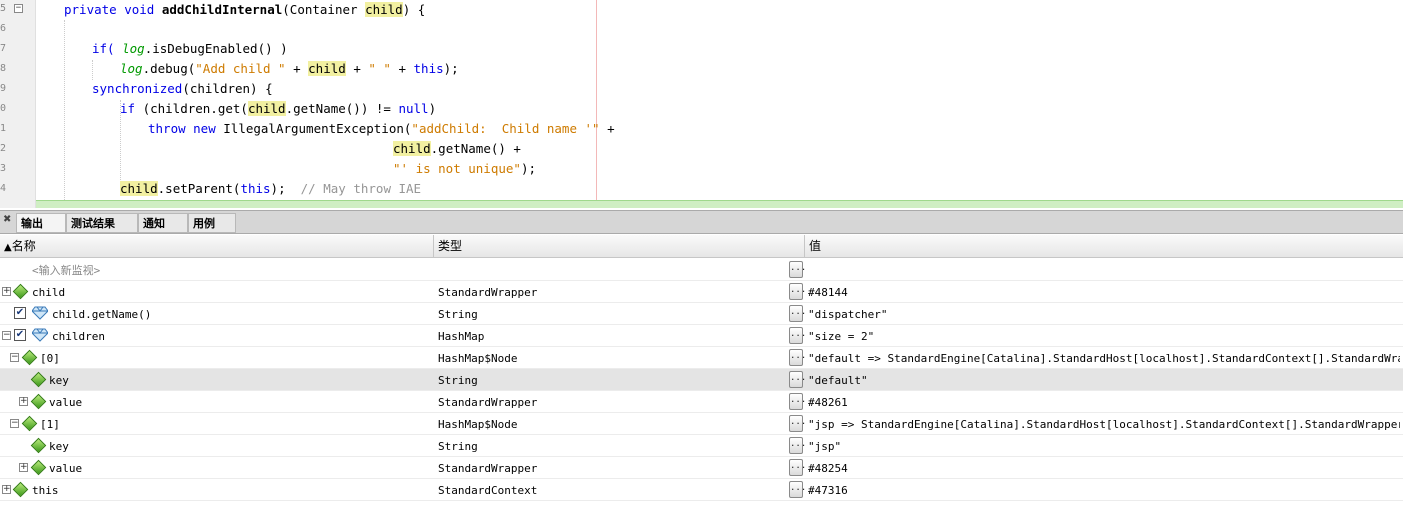 This screenshot has width=1403, height=511. What do you see at coordinates (1104, 246) in the screenshot?
I see `column-header-value: 值` at bounding box center [1104, 246].